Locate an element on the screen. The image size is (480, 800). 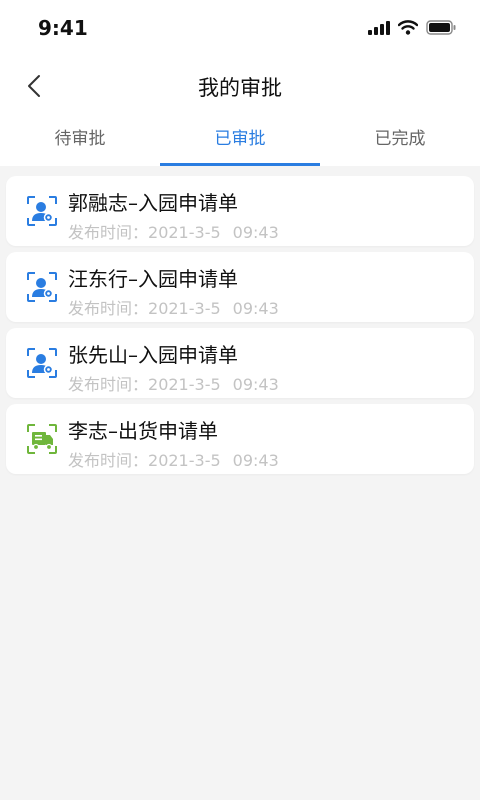
tab-pending: 待审批 is located at coordinates (80, 140).